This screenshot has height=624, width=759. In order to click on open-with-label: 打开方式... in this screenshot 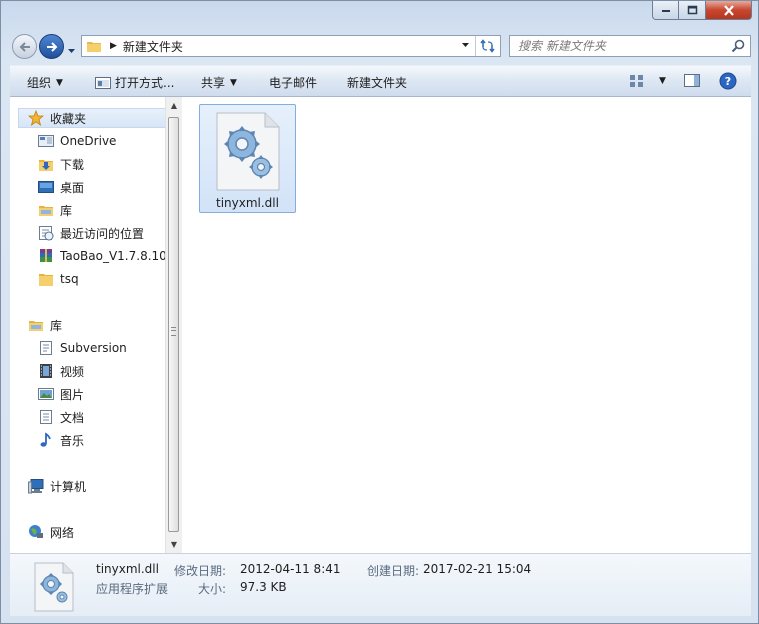, I will do `click(145, 83)`.